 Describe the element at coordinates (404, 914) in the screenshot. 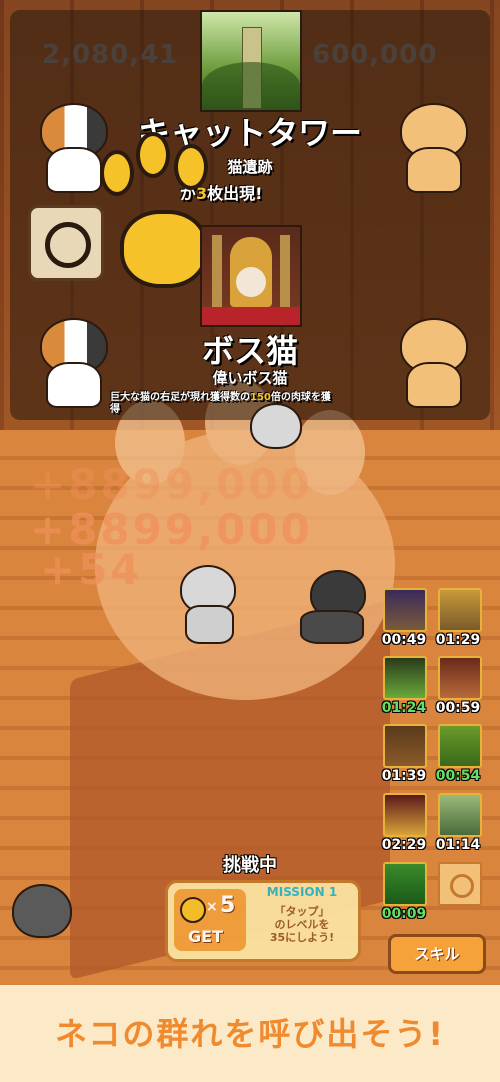

I see `tile-timer: 00:09` at that location.